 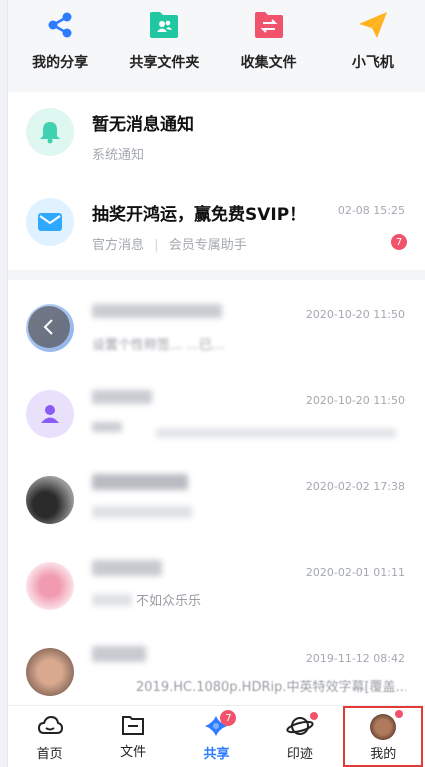 What do you see at coordinates (133, 752) in the screenshot?
I see `tab-files-label: 文件` at bounding box center [133, 752].